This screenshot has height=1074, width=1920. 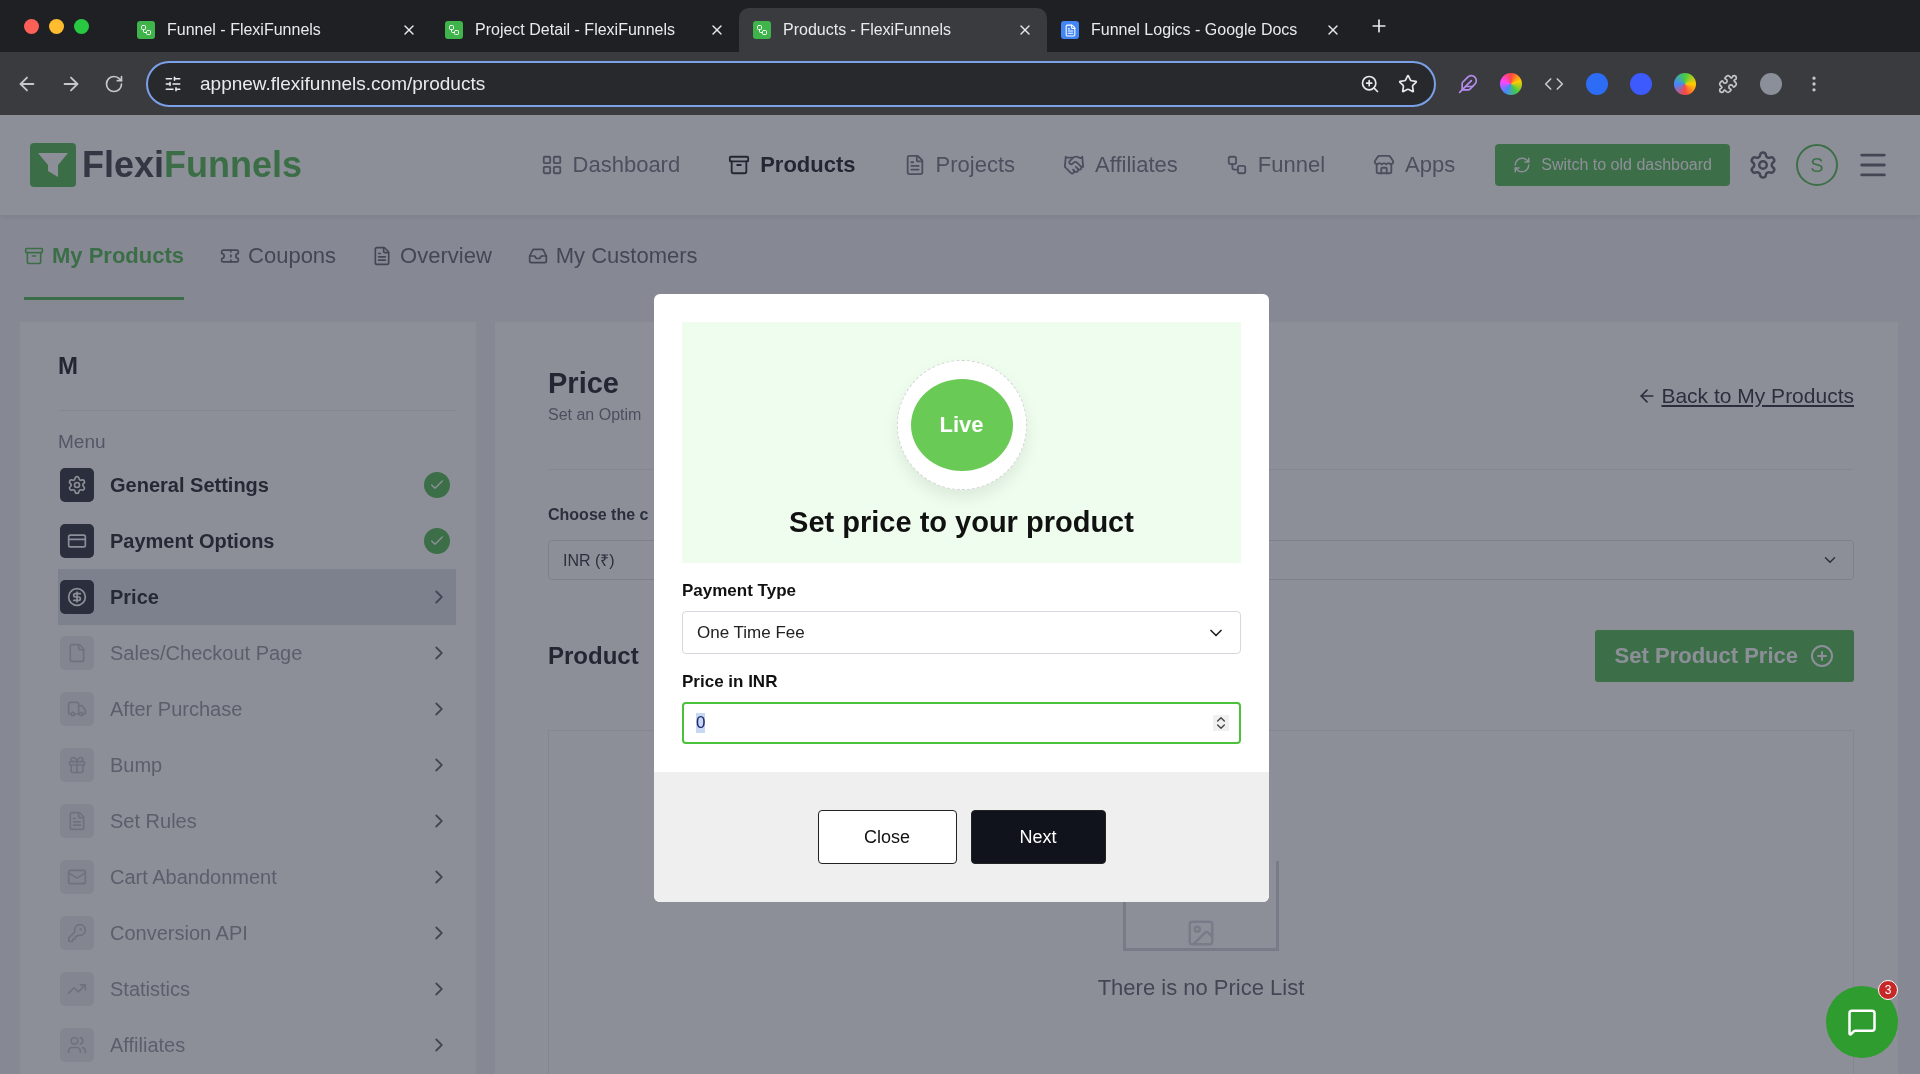 What do you see at coordinates (593, 656) in the screenshot?
I see `section-title: Product` at bounding box center [593, 656].